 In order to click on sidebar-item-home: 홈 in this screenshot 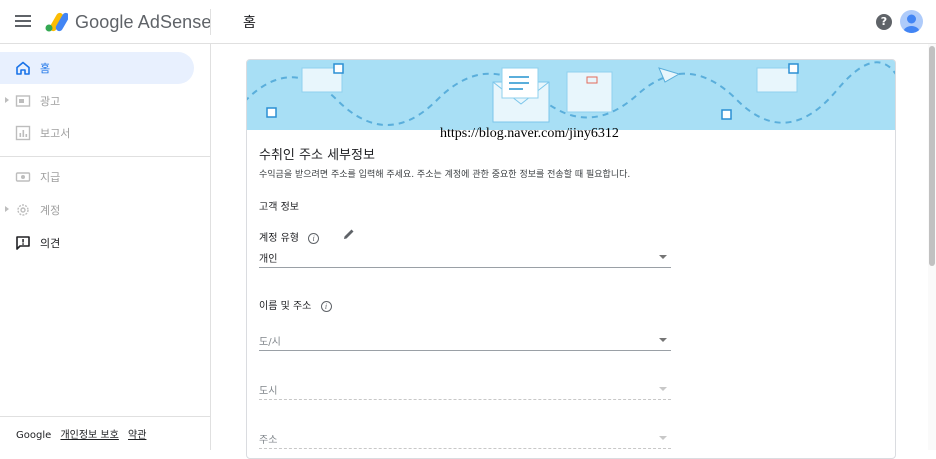, I will do `click(97, 68)`.